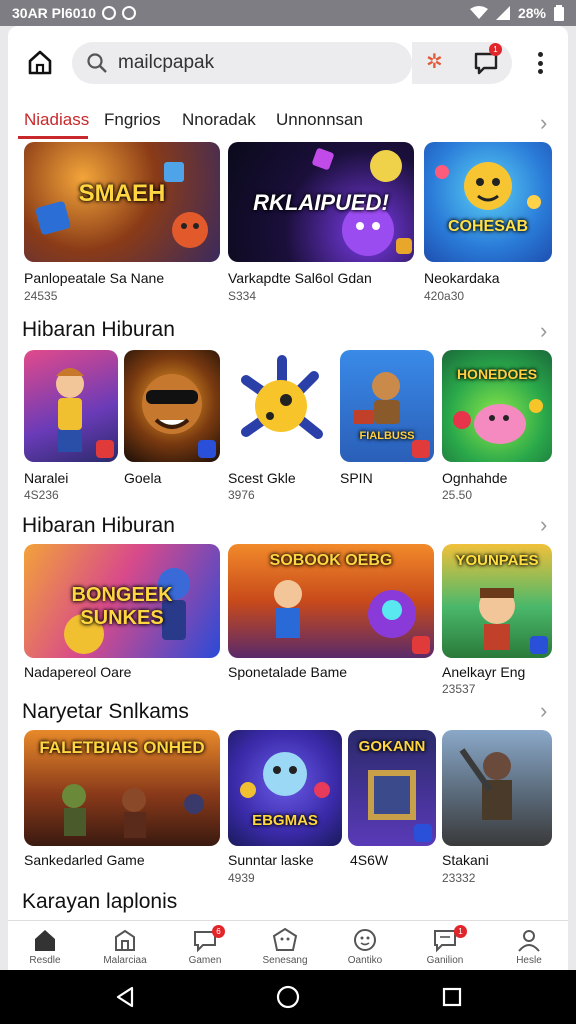  Describe the element at coordinates (288, 997) in the screenshot. I see `home-button-icon` at that location.